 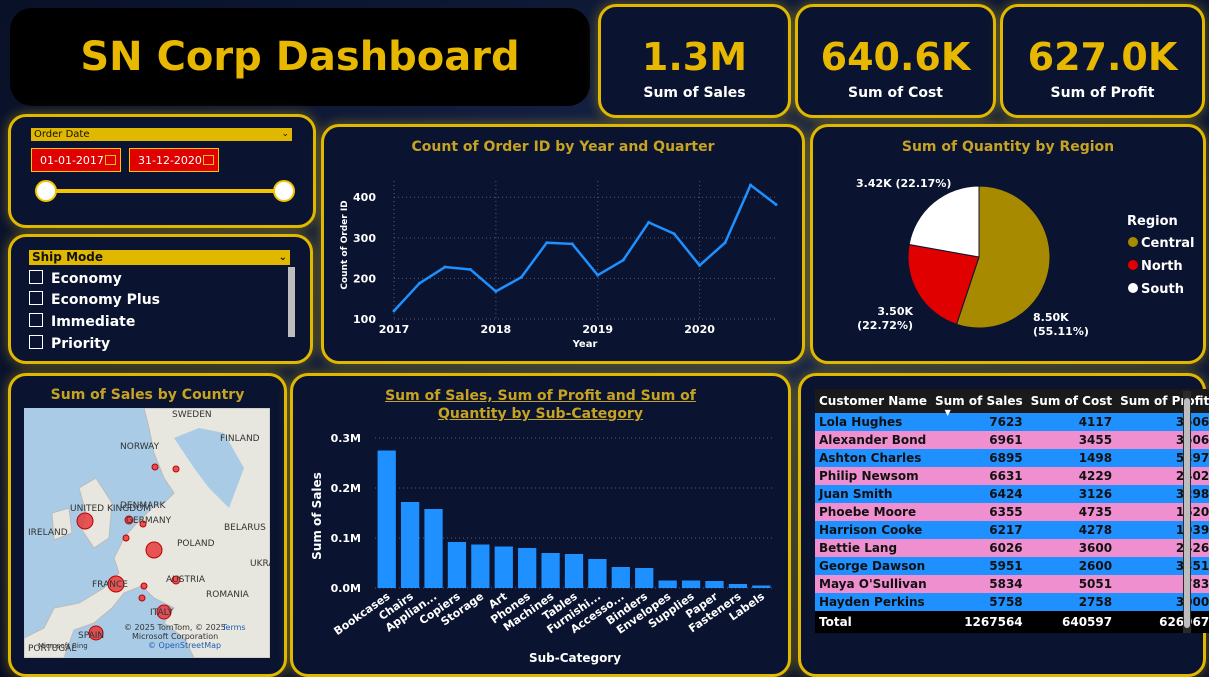 I want to click on legend-item: North, so click(x=1162, y=266).